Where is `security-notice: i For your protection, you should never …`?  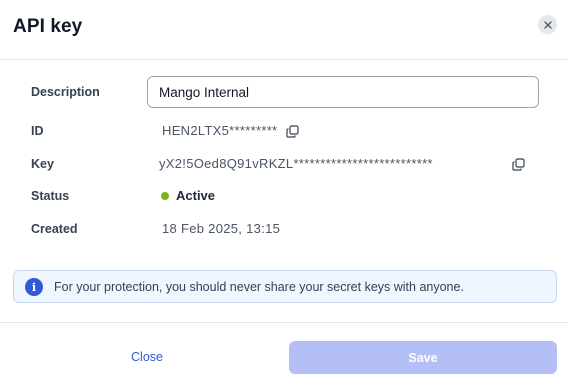 security-notice: i For your protection, you should never … is located at coordinates (285, 286).